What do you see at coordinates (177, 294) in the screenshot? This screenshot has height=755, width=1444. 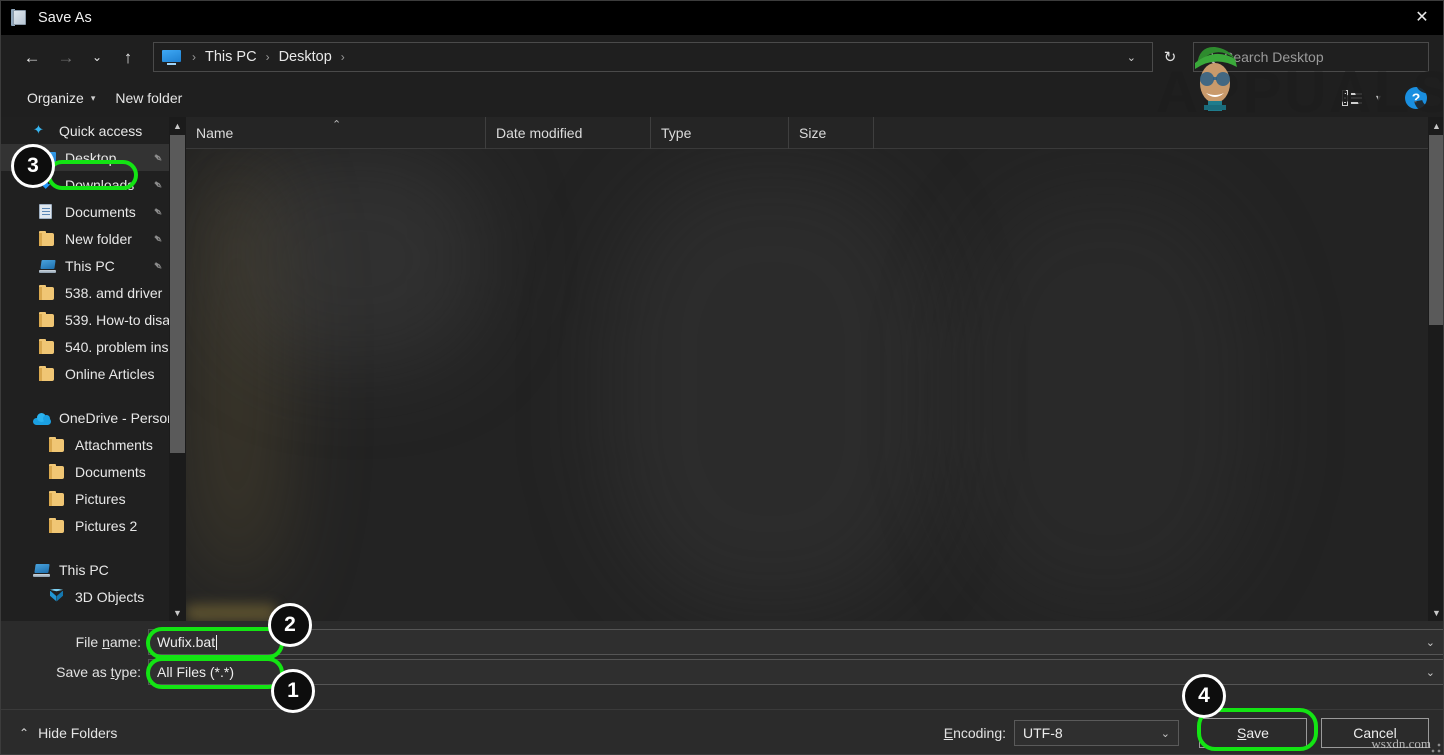 I see `sidebar-scroll-thumb` at bounding box center [177, 294].